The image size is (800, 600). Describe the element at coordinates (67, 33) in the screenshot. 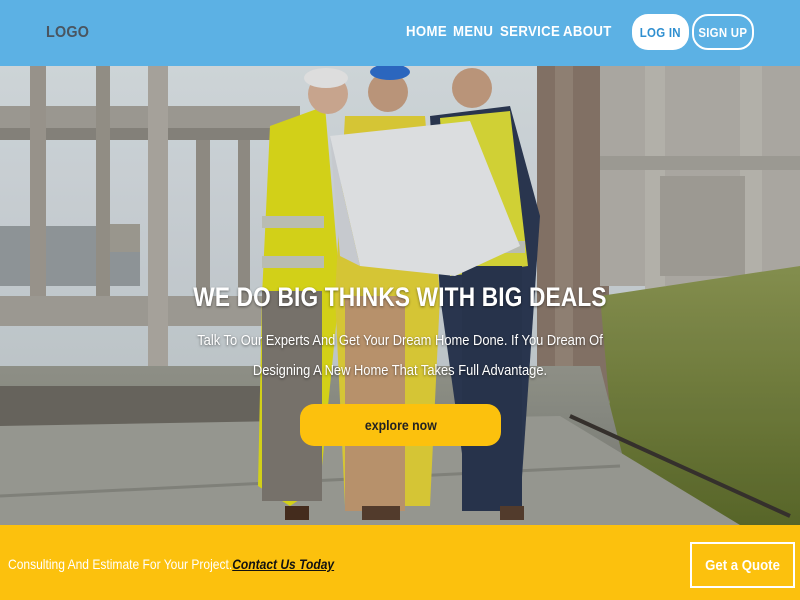

I see `logo: LOGO` at that location.